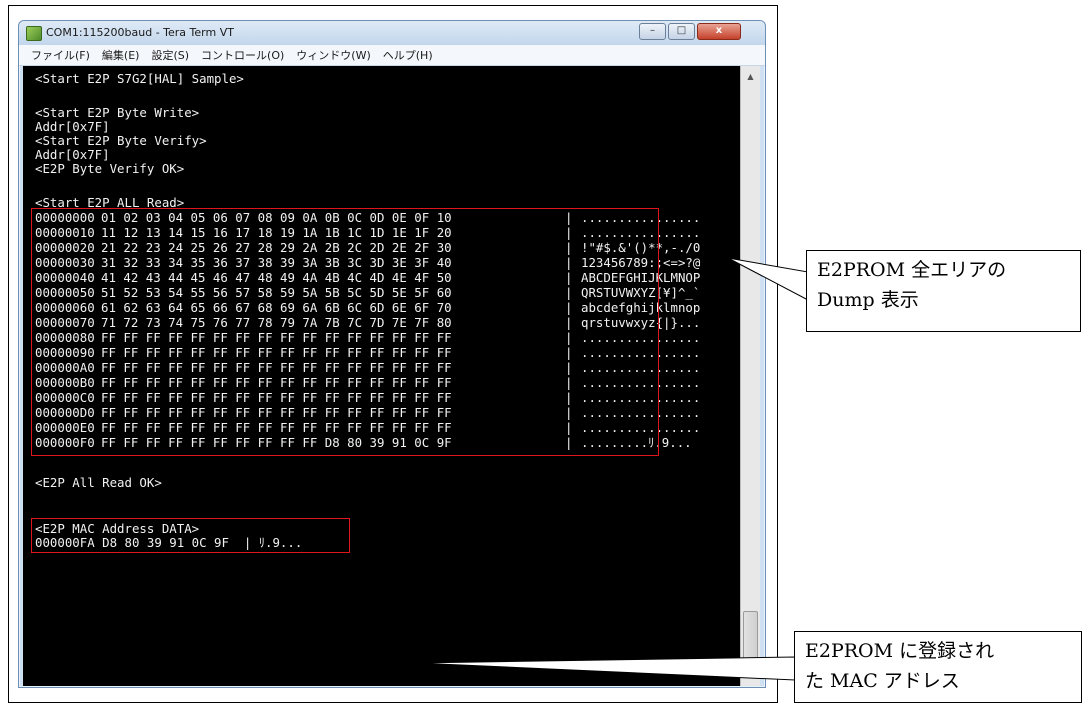  I want to click on mac-callout-pointer, so click(605, 668).